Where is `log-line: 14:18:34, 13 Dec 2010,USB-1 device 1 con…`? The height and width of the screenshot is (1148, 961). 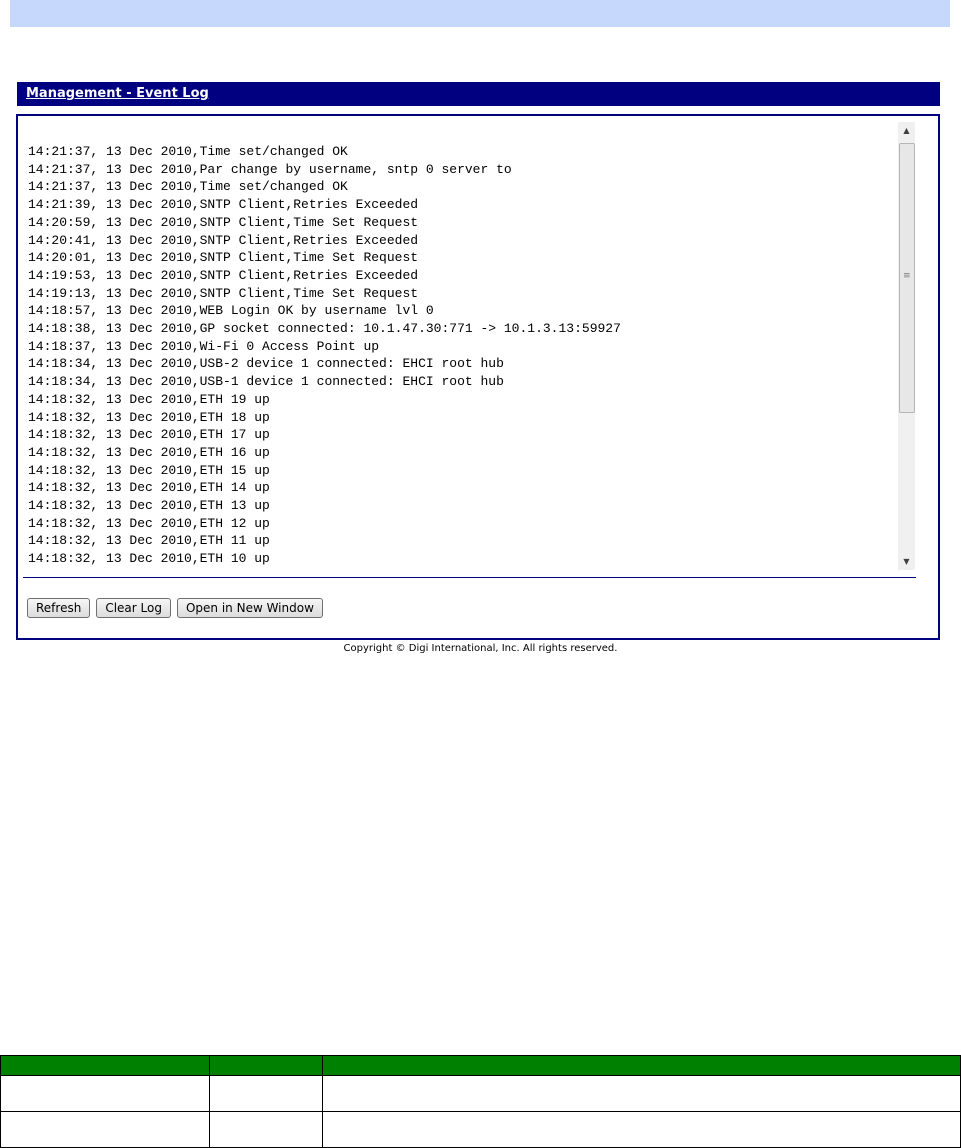
log-line: 14:18:34, 13 Dec 2010,USB-1 device 1 con… is located at coordinates (266, 382).